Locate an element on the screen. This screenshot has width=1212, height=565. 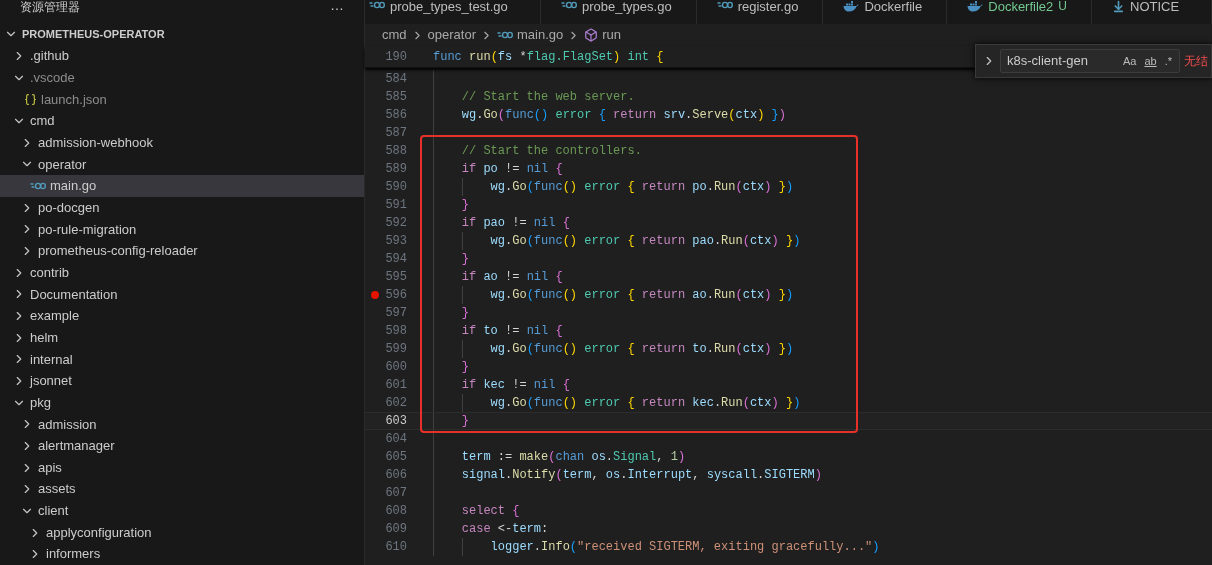
tree-item: pkg is located at coordinates (182, 402).